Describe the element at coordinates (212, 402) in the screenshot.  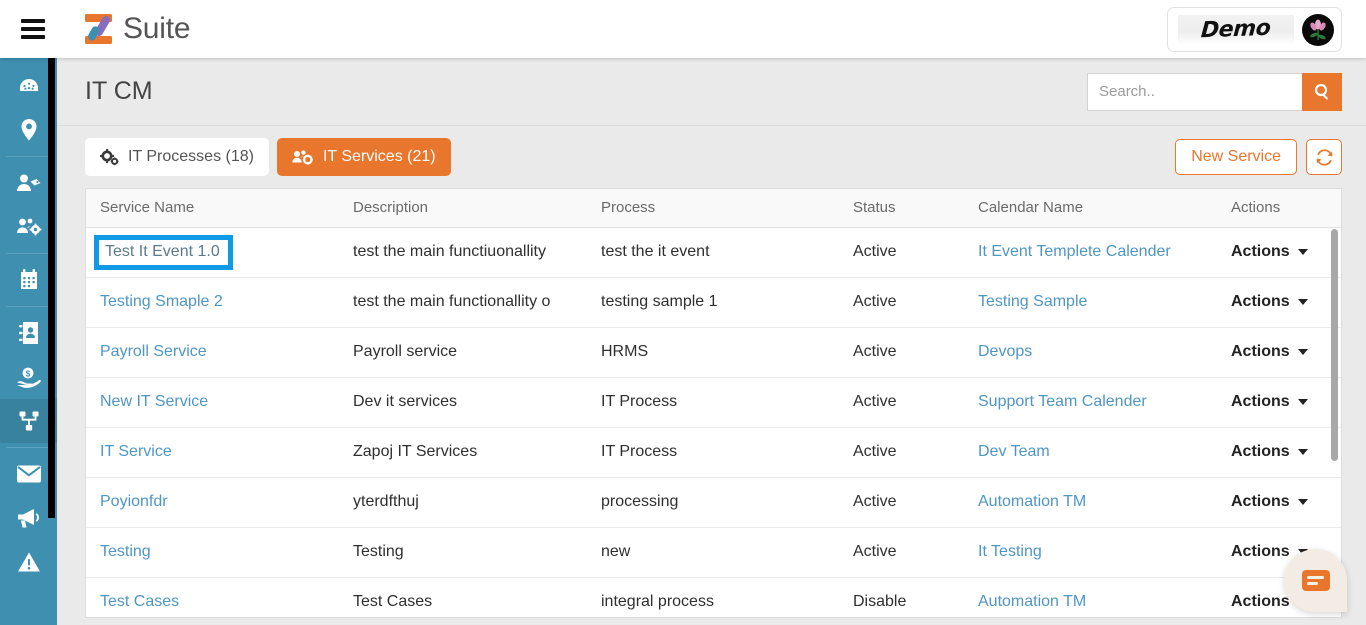
I see `cell-service-name: New IT Service` at that location.